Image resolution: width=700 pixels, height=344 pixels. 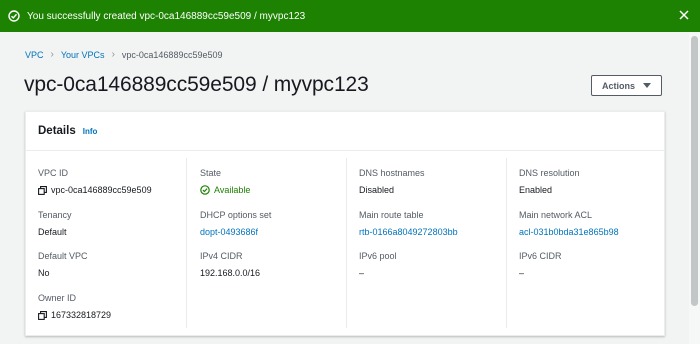 I want to click on field-default-vpc: Default VPC No, so click(x=63, y=264).